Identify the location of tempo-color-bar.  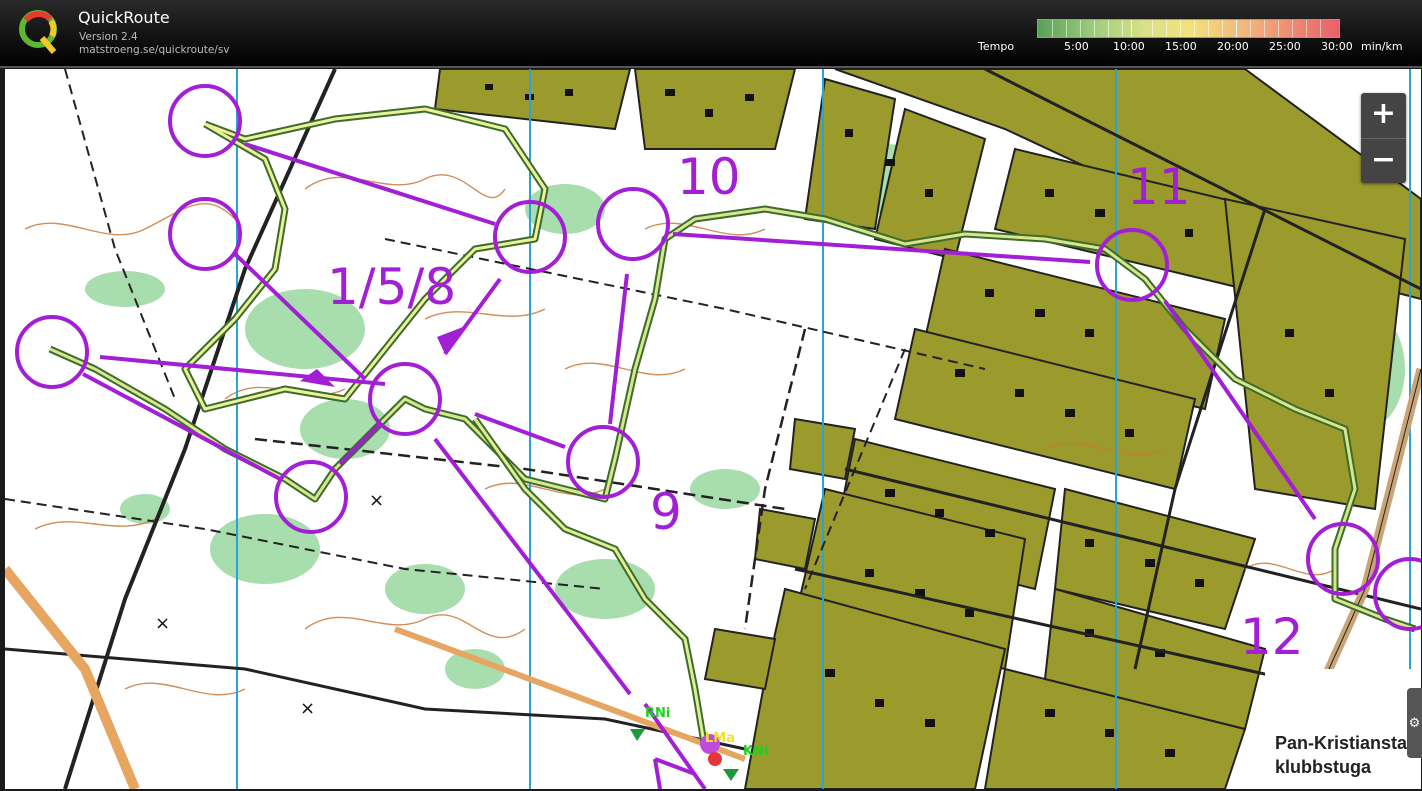
(1188, 28).